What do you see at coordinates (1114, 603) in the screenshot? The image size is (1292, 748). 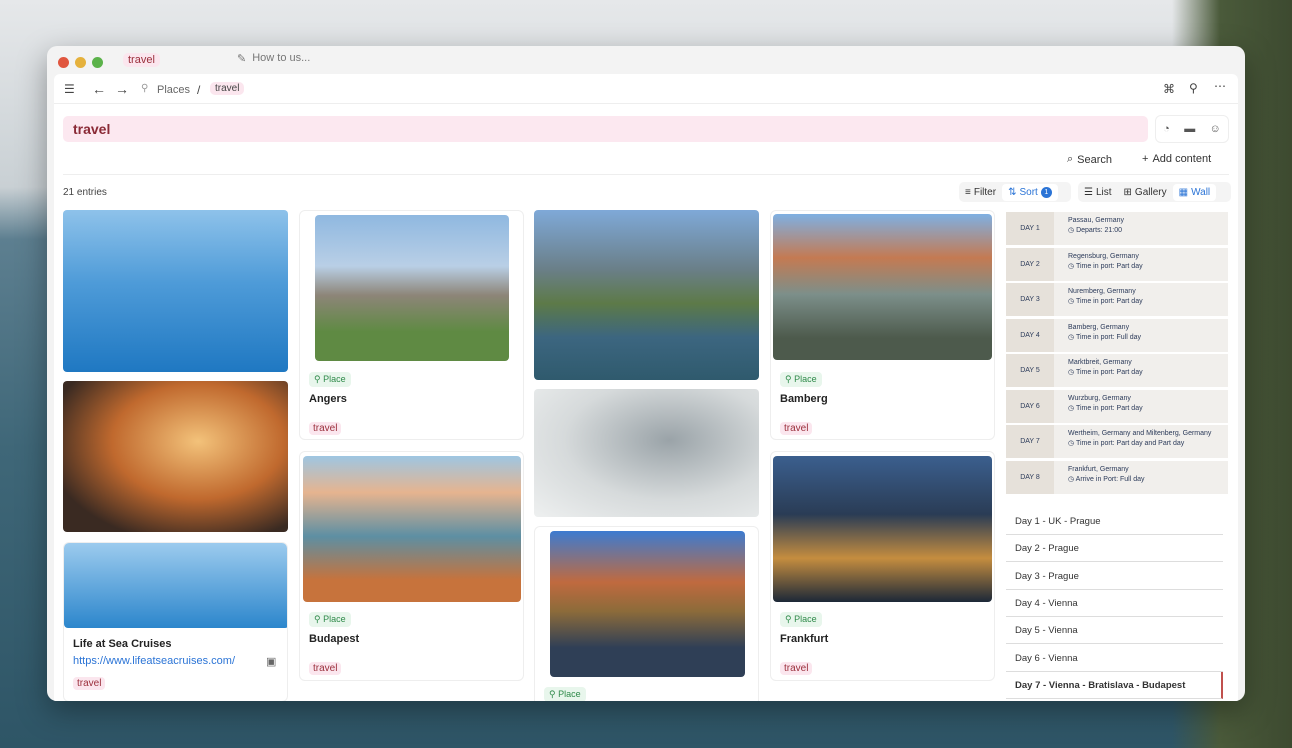 I see `day-list-item: Day 4 - Vienna` at bounding box center [1114, 603].